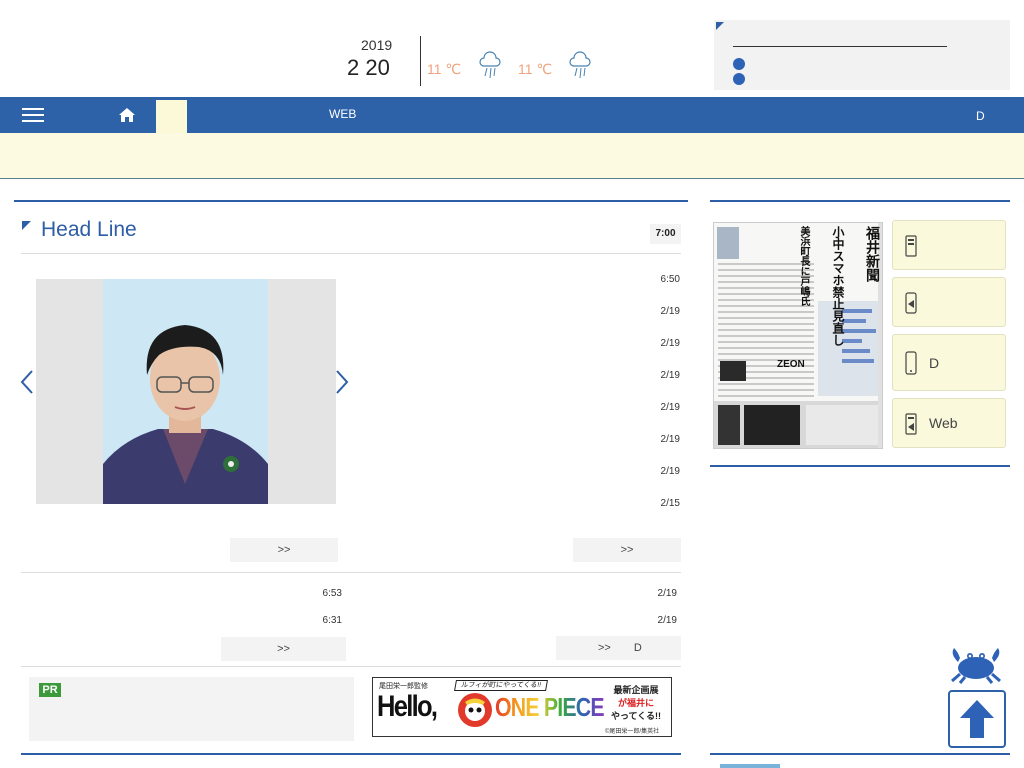  I want to click on menu-icon, so click(33, 115).